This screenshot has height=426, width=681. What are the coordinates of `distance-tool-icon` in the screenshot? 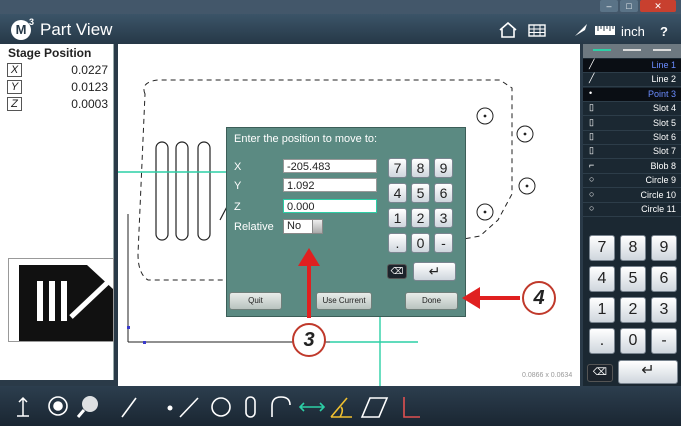 It's located at (312, 407).